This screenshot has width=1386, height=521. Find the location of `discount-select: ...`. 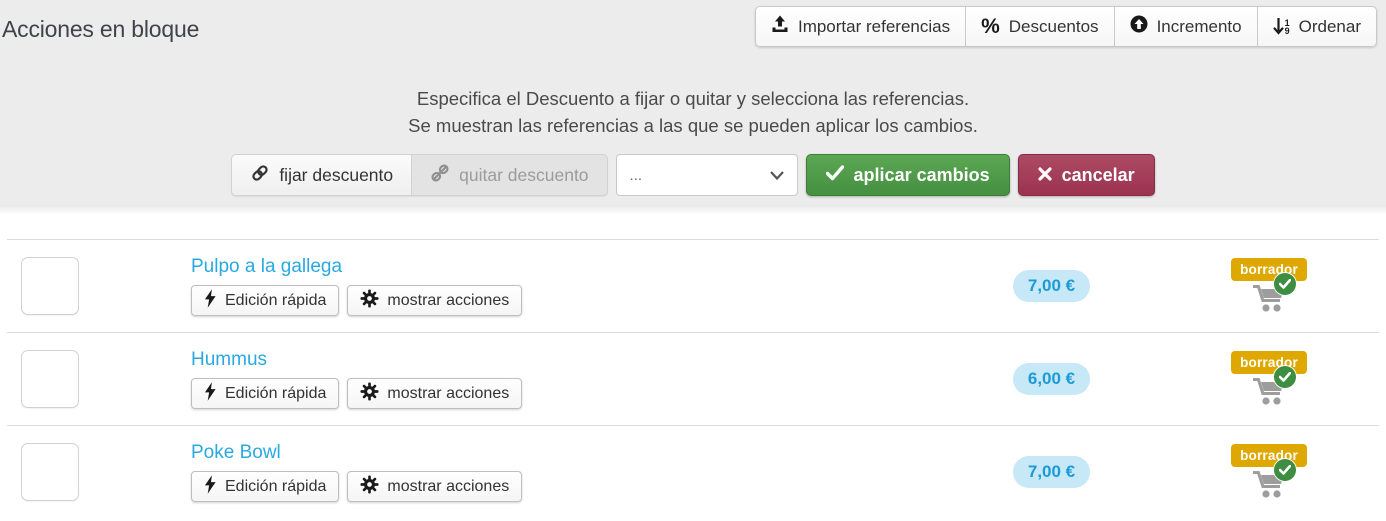

discount-select: ... is located at coordinates (706, 175).